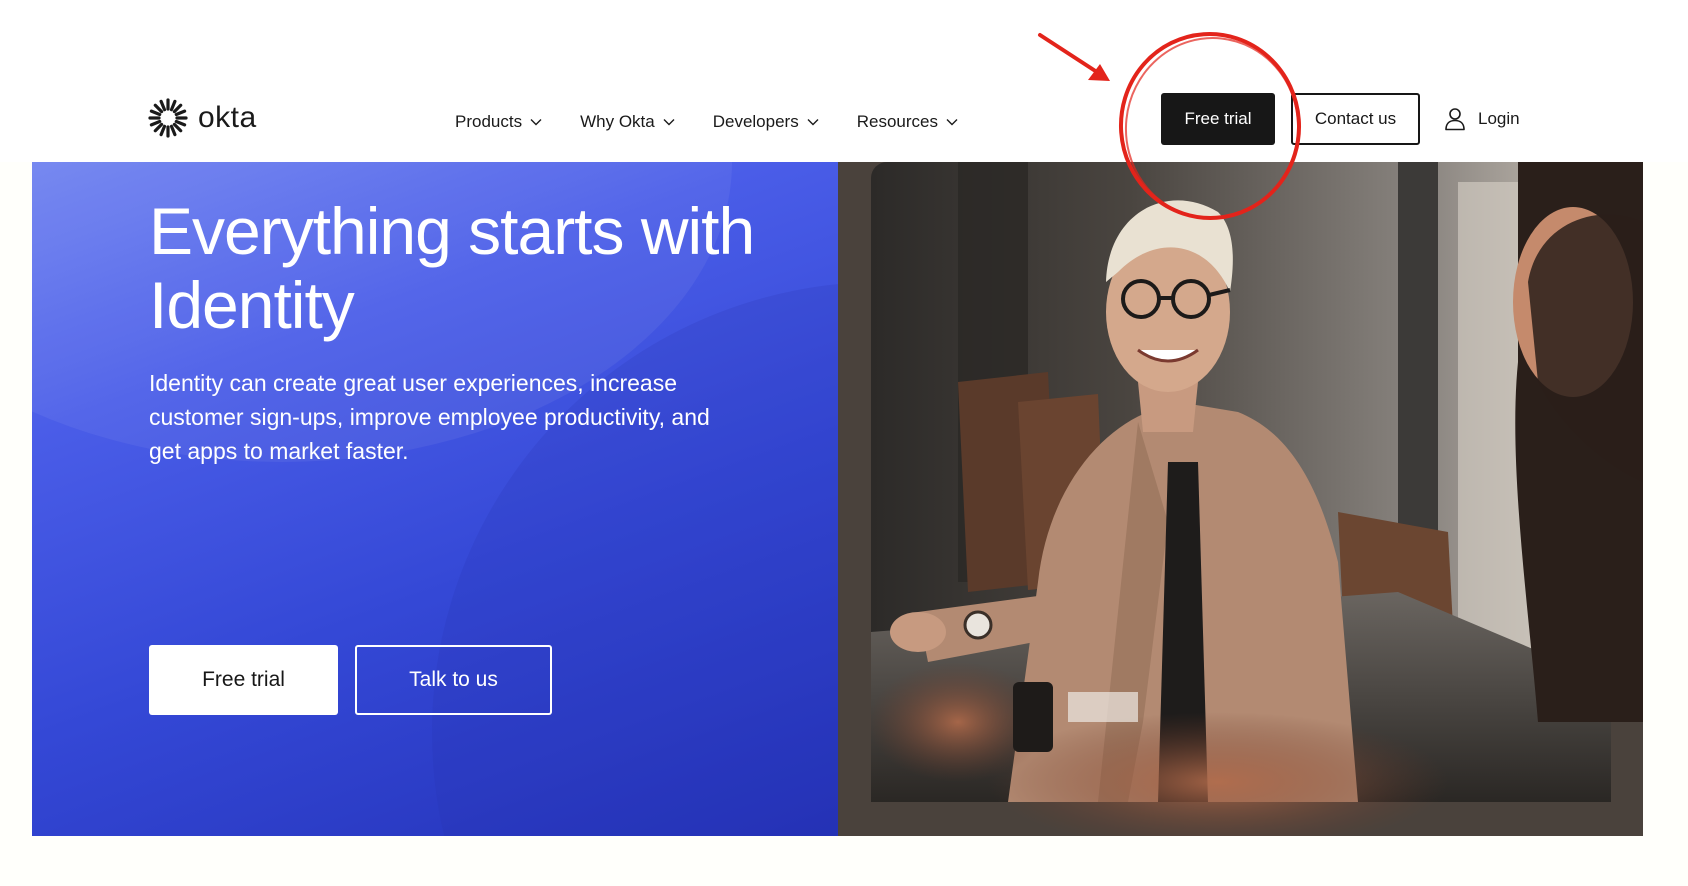 This screenshot has height=886, width=1688. I want to click on login-label: Login, so click(1499, 118).